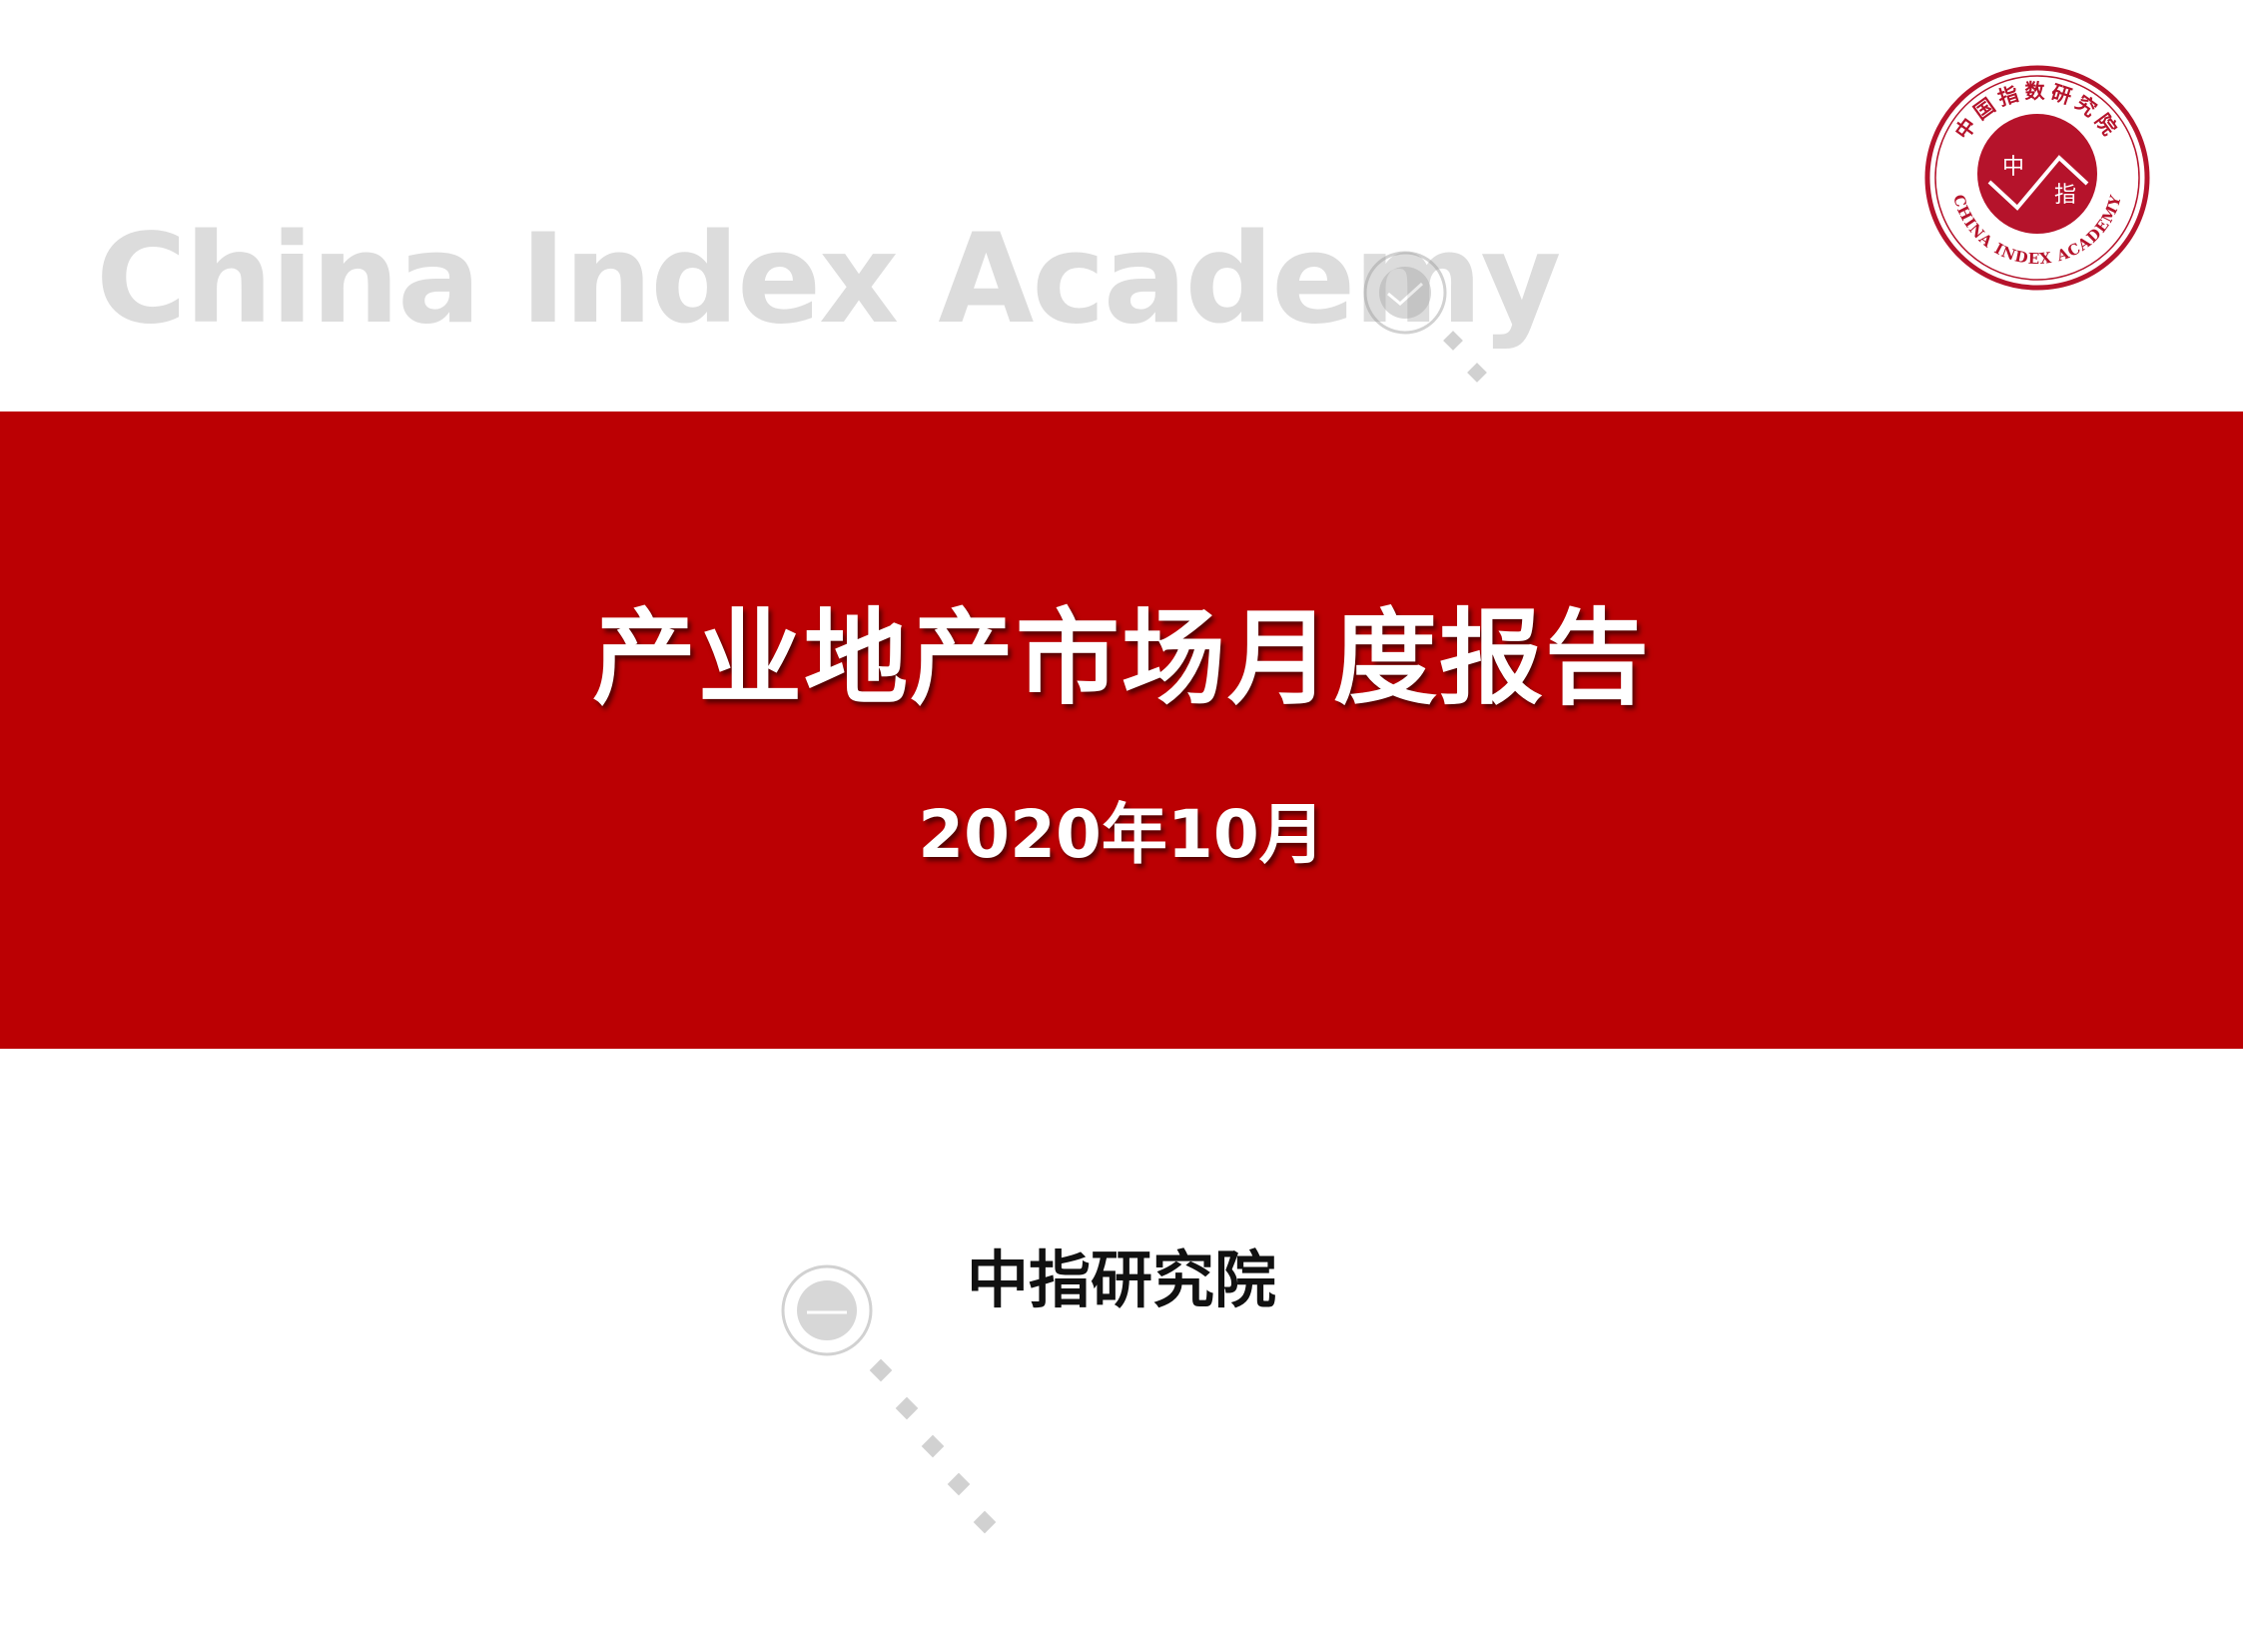  What do you see at coordinates (2013, 167) in the screenshot?
I see `svg-text: 中` at bounding box center [2013, 167].